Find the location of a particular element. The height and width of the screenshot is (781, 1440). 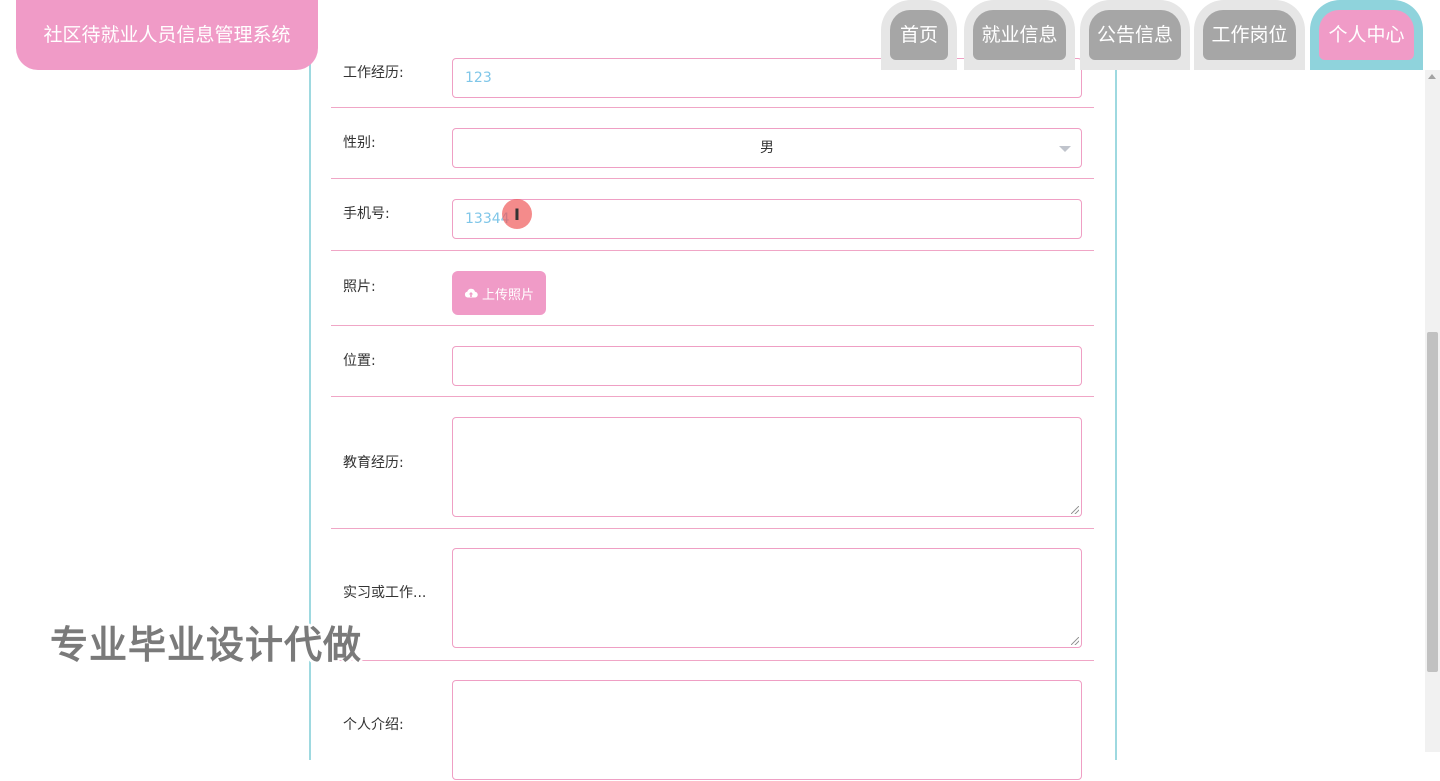

phone-input is located at coordinates (767, 219).